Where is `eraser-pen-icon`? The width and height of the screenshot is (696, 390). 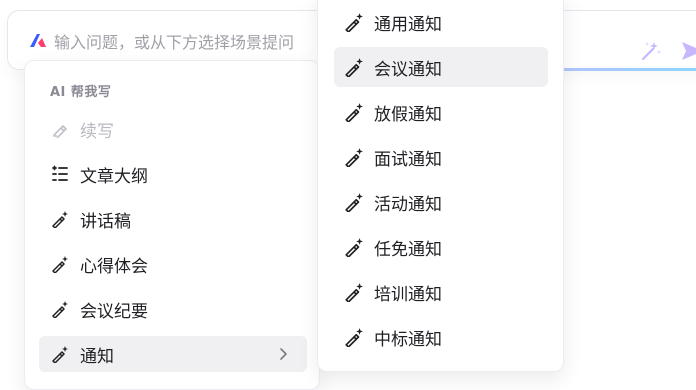 eraser-pen-icon is located at coordinates (60, 131).